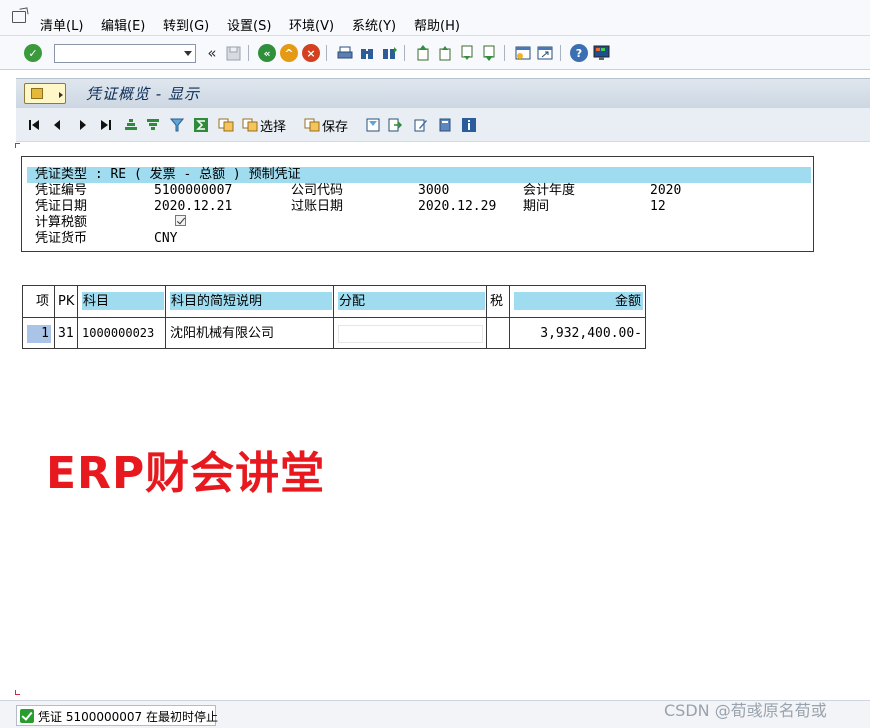  I want to click on select-button: 选择, so click(264, 125).